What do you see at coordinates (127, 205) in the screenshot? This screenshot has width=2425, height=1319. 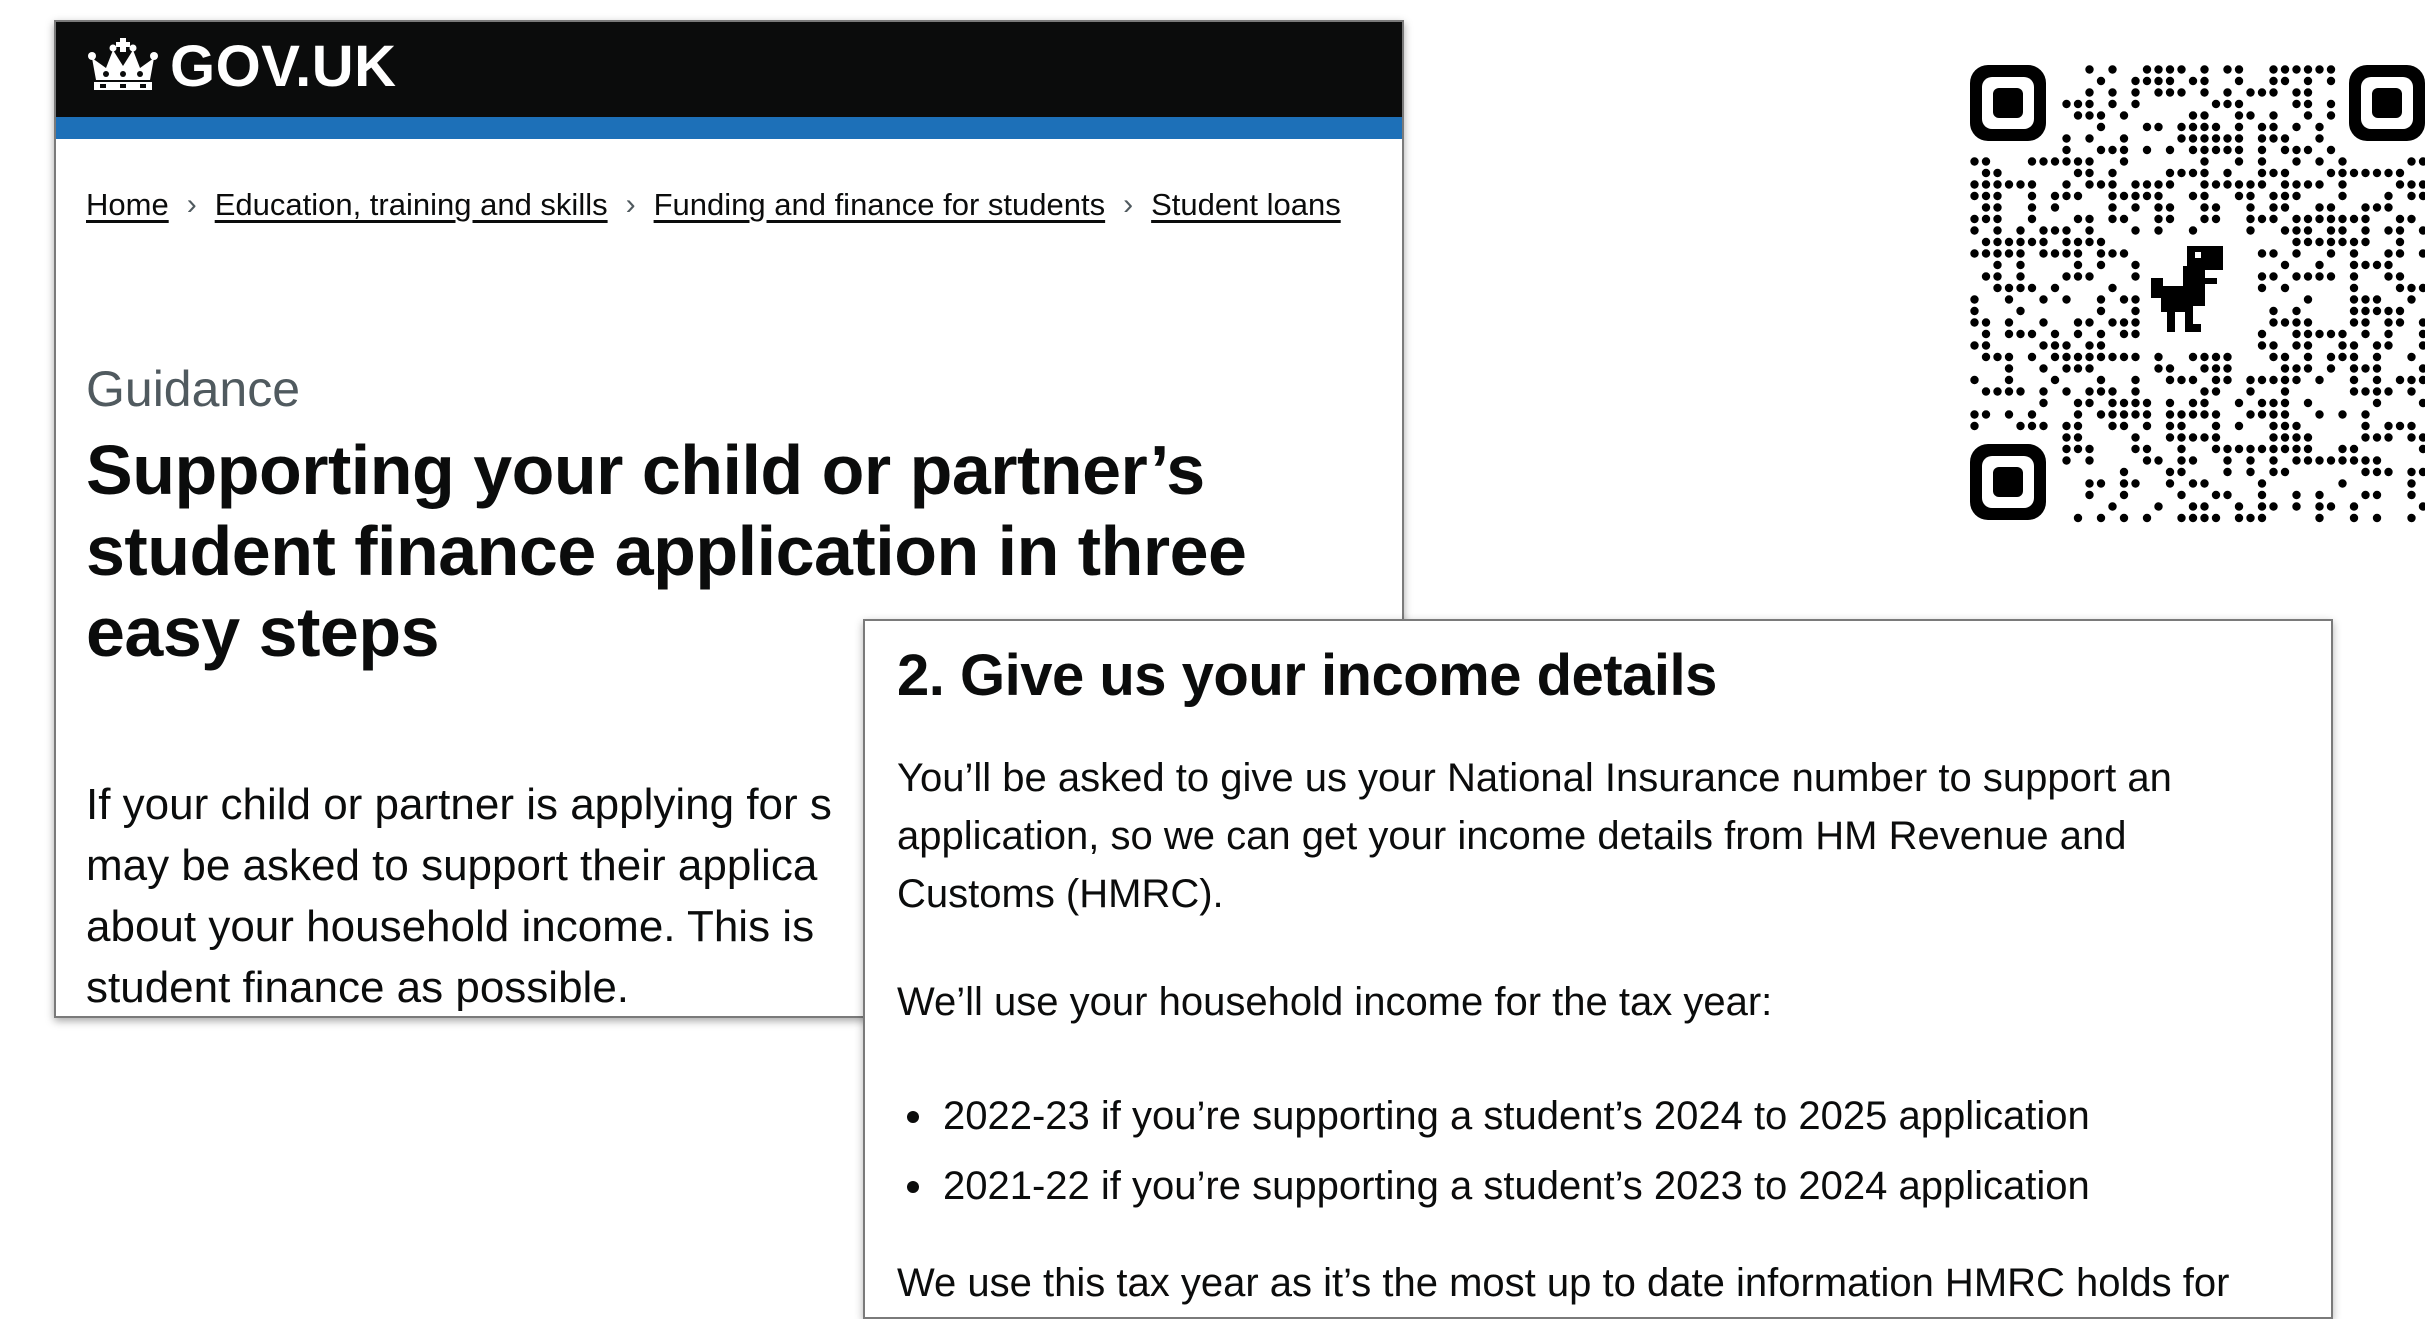 I see `breadcrumb-home-link: Home` at bounding box center [127, 205].